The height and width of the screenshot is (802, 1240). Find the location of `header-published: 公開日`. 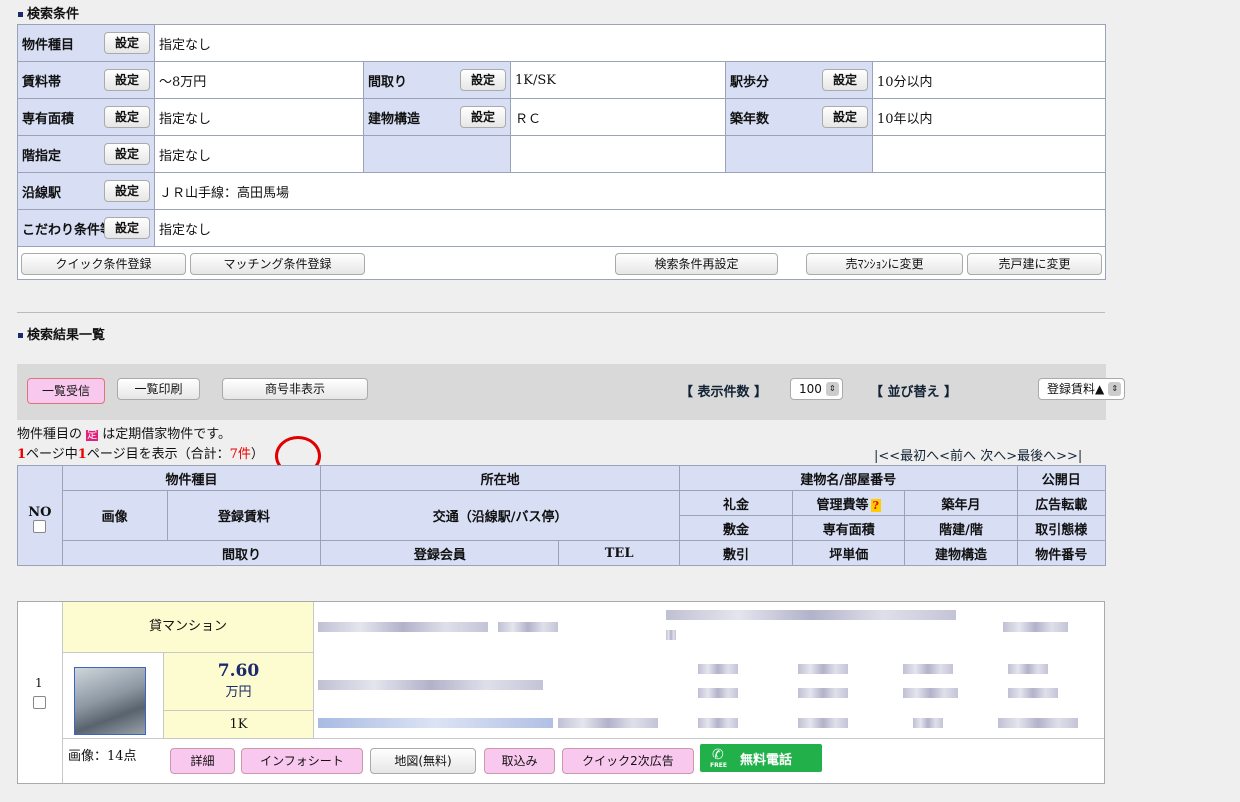

header-published: 公開日 is located at coordinates (1061, 478).